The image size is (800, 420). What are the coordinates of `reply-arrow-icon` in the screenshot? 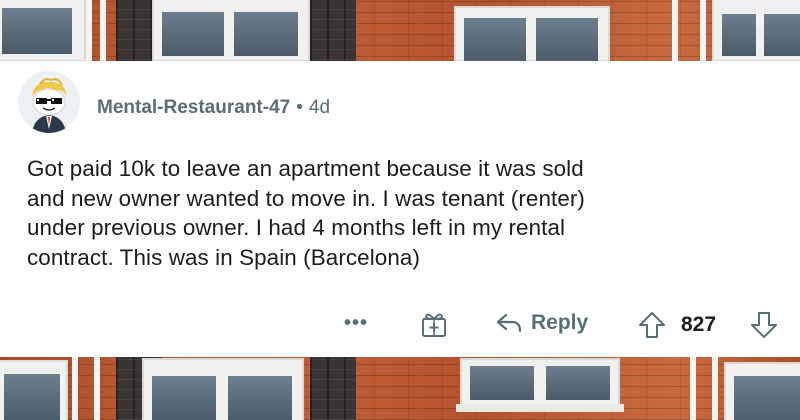 It's located at (509, 323).